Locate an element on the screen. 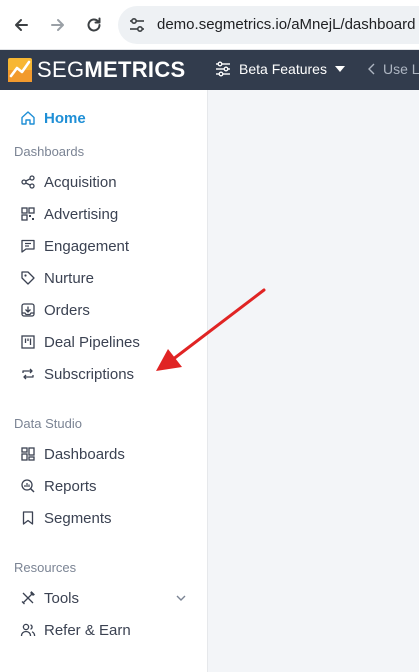 The height and width of the screenshot is (672, 419). sidebar-item-tools: Tools is located at coordinates (49, 598).